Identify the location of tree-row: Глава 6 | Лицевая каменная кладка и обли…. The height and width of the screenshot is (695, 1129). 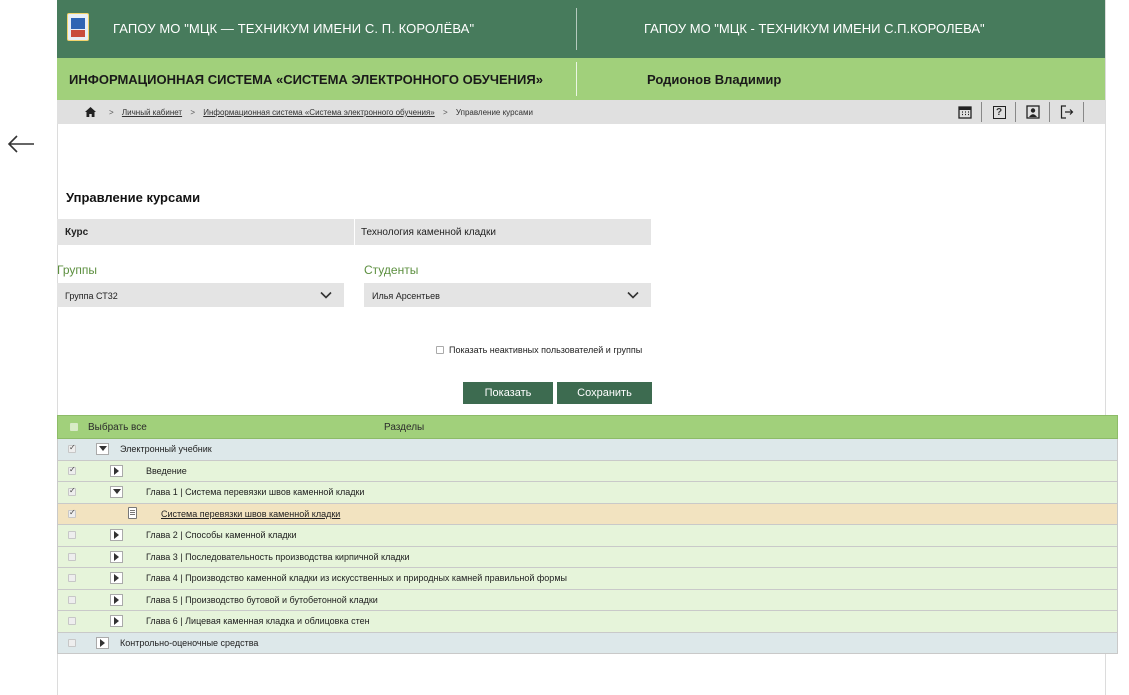
(587, 622).